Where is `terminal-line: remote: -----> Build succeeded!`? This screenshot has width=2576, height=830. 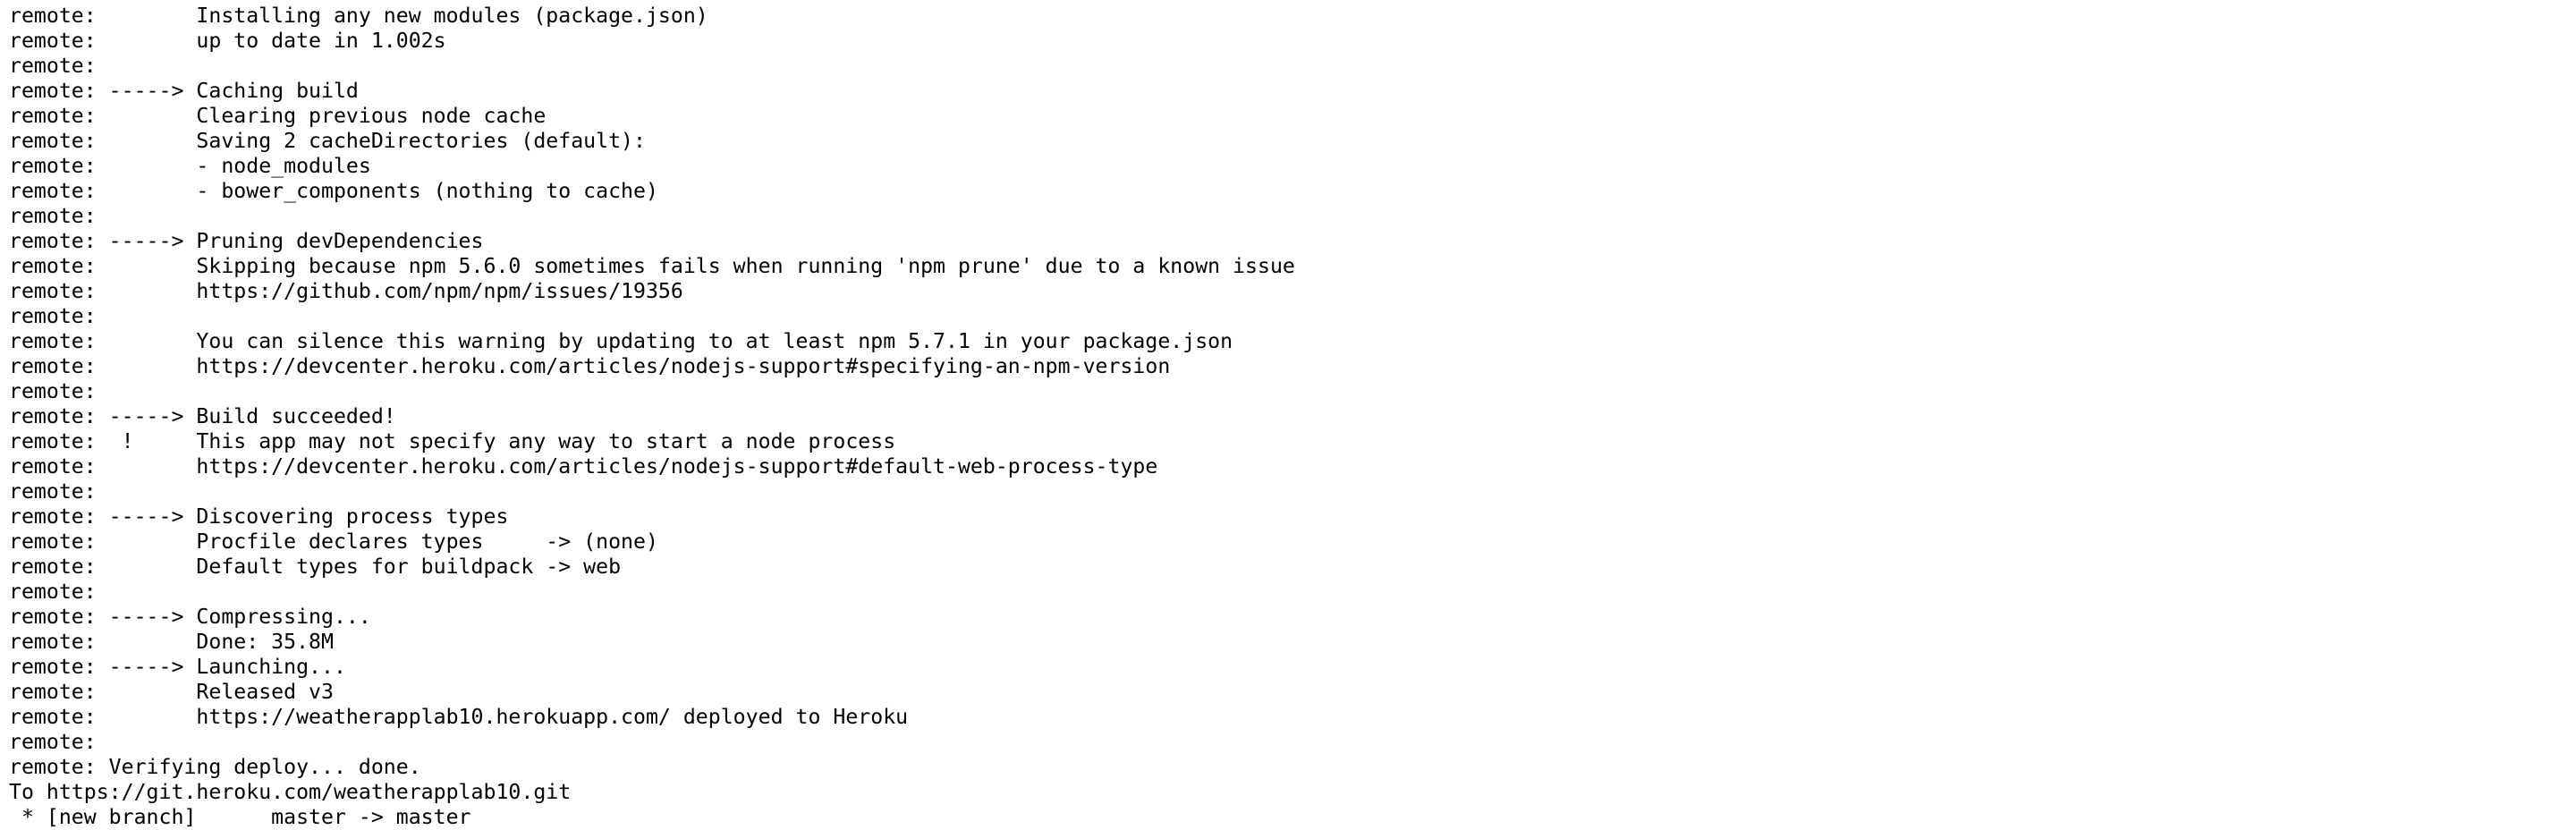 terminal-line: remote: -----> Build succeeded! is located at coordinates (202, 416).